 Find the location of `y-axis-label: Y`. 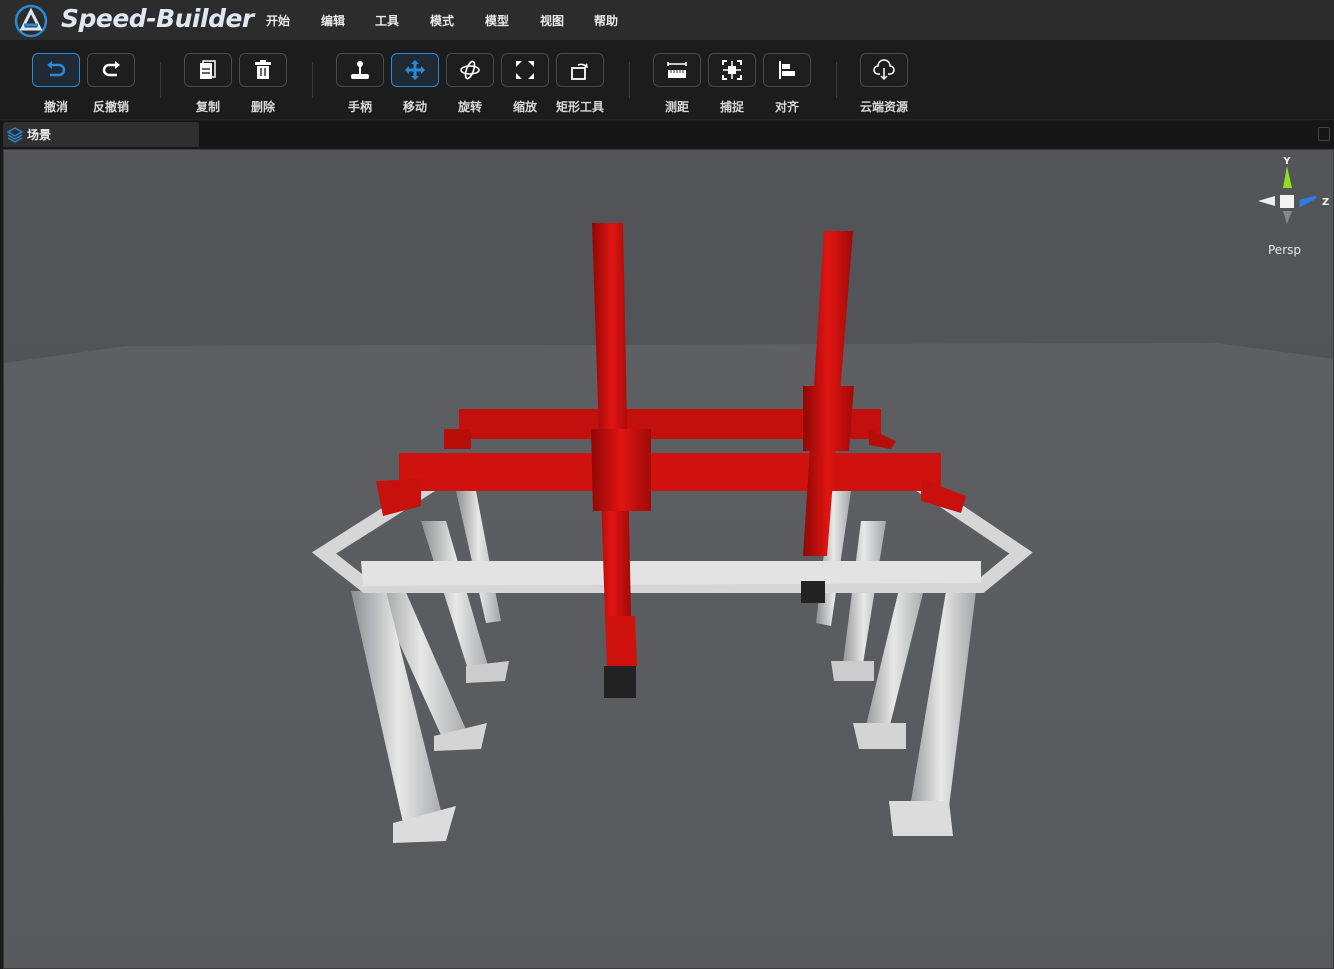

y-axis-label: Y is located at coordinates (1286, 161).